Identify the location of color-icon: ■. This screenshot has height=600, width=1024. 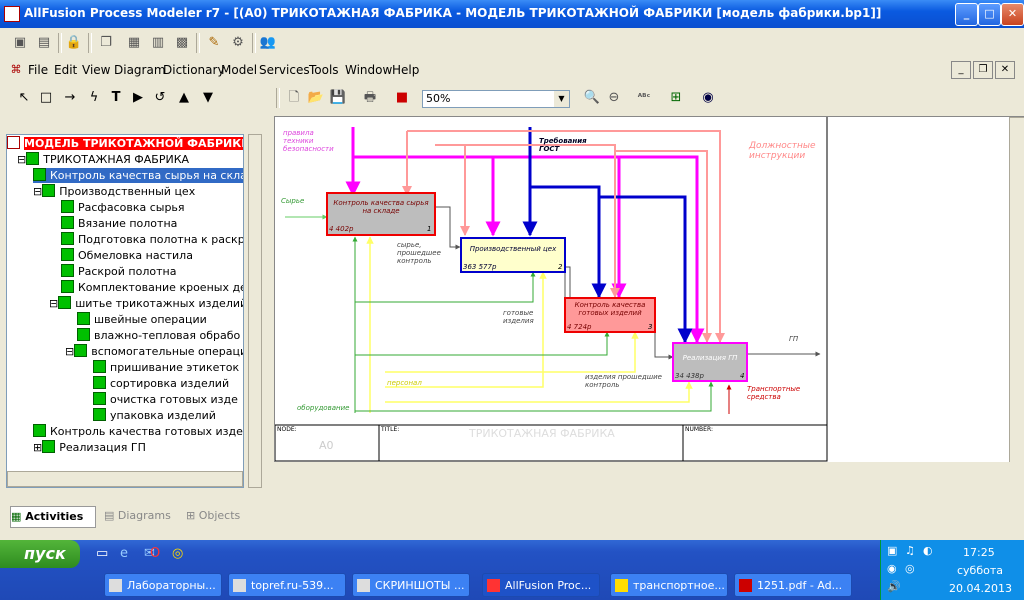
(402, 98).